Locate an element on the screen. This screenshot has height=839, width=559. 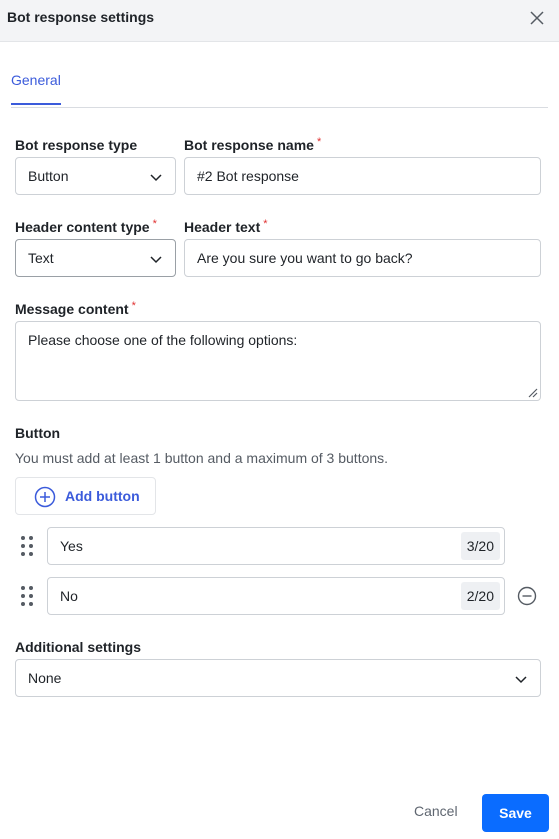
response-type-label: Bot response type is located at coordinates (76, 145).